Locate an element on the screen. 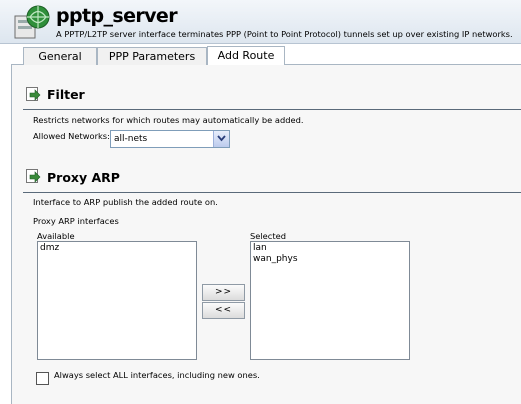 Image resolution: width=521 pixels, height=404 pixels. always-select-all-checkbox is located at coordinates (42, 378).